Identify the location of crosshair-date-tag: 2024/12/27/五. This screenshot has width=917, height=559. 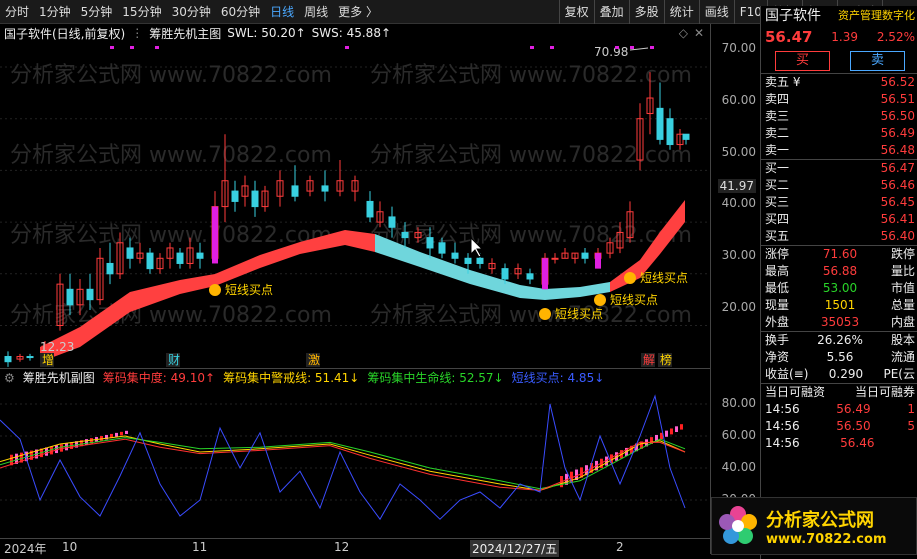
(515, 548).